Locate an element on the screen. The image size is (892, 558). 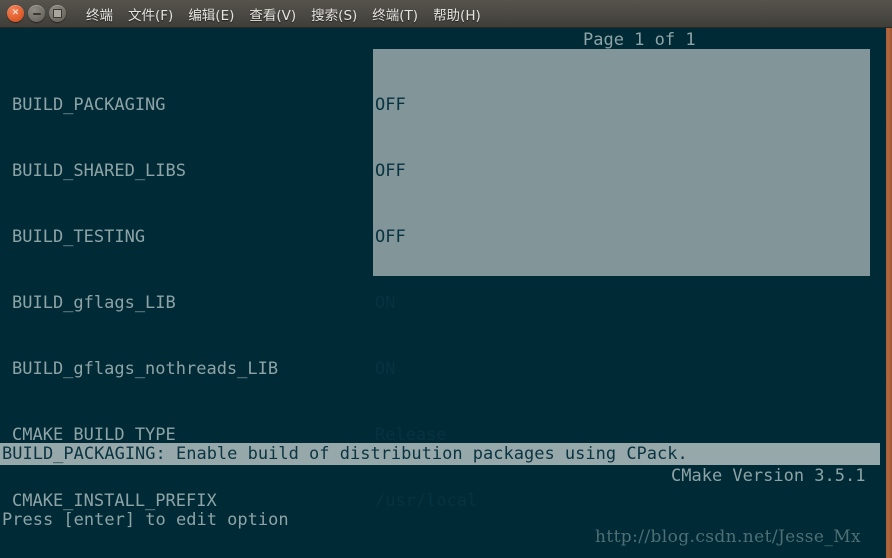
cmake-version-label: CMake Version 3.5.1 is located at coordinates (768, 476).